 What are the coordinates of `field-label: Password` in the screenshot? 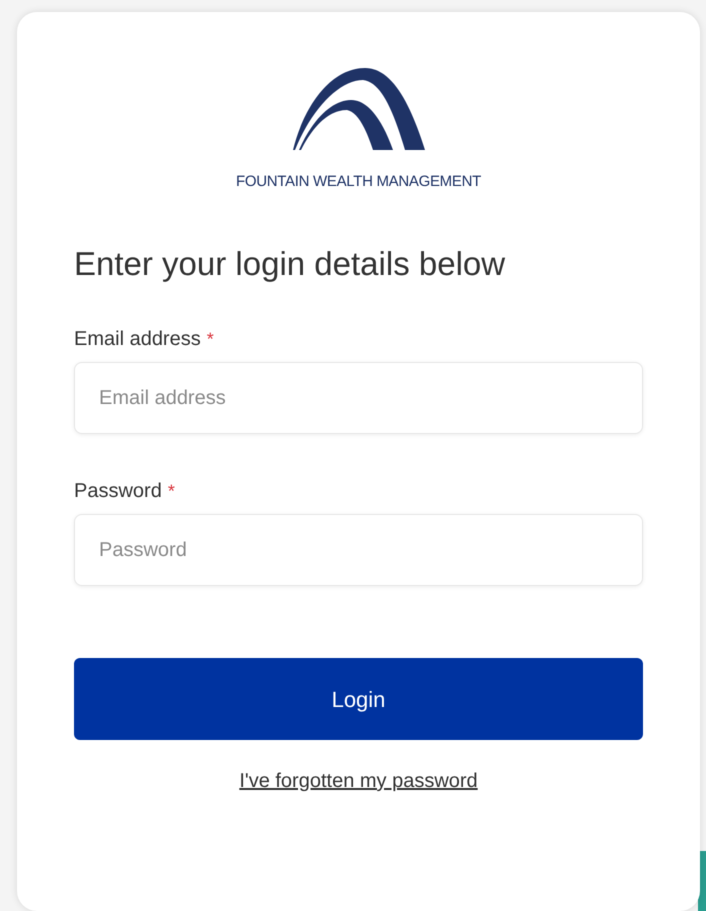 It's located at (118, 491).